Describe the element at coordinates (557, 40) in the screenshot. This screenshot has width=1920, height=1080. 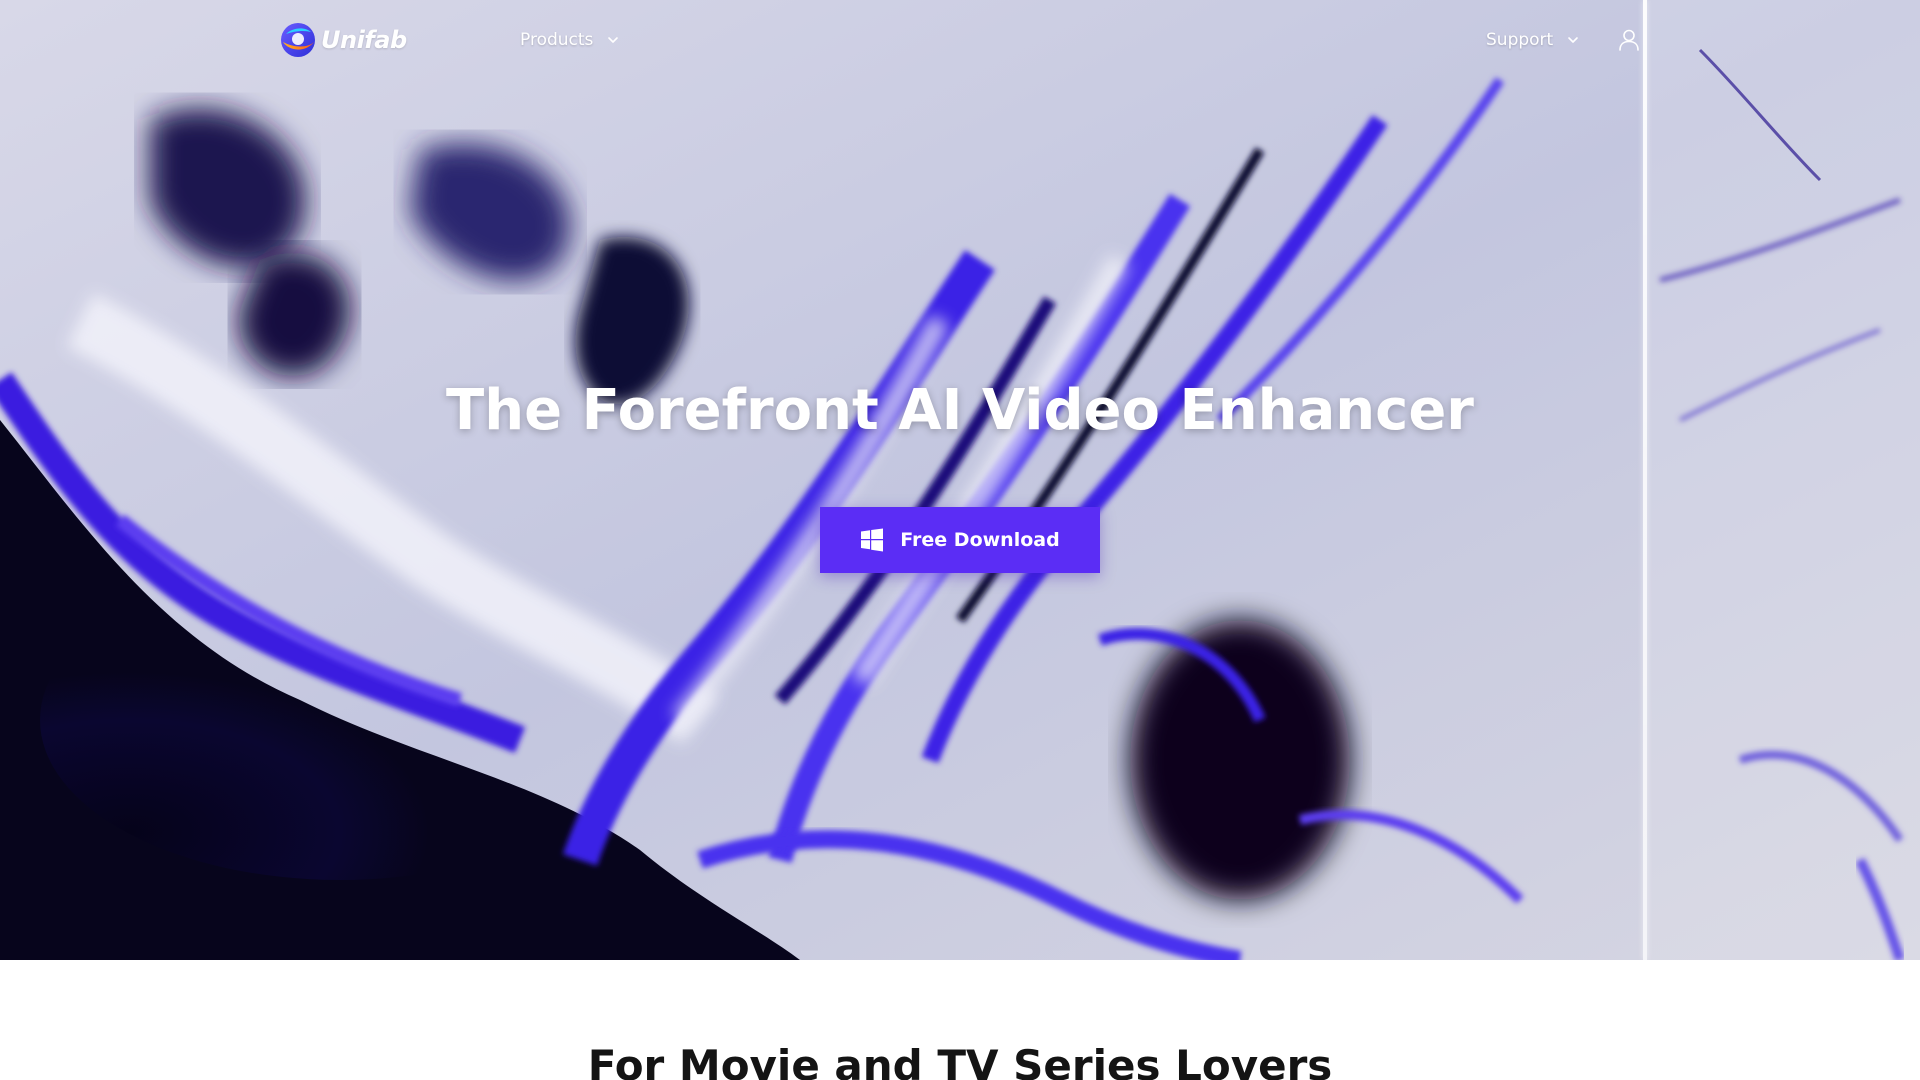
I see `nav-products-label: Products` at that location.